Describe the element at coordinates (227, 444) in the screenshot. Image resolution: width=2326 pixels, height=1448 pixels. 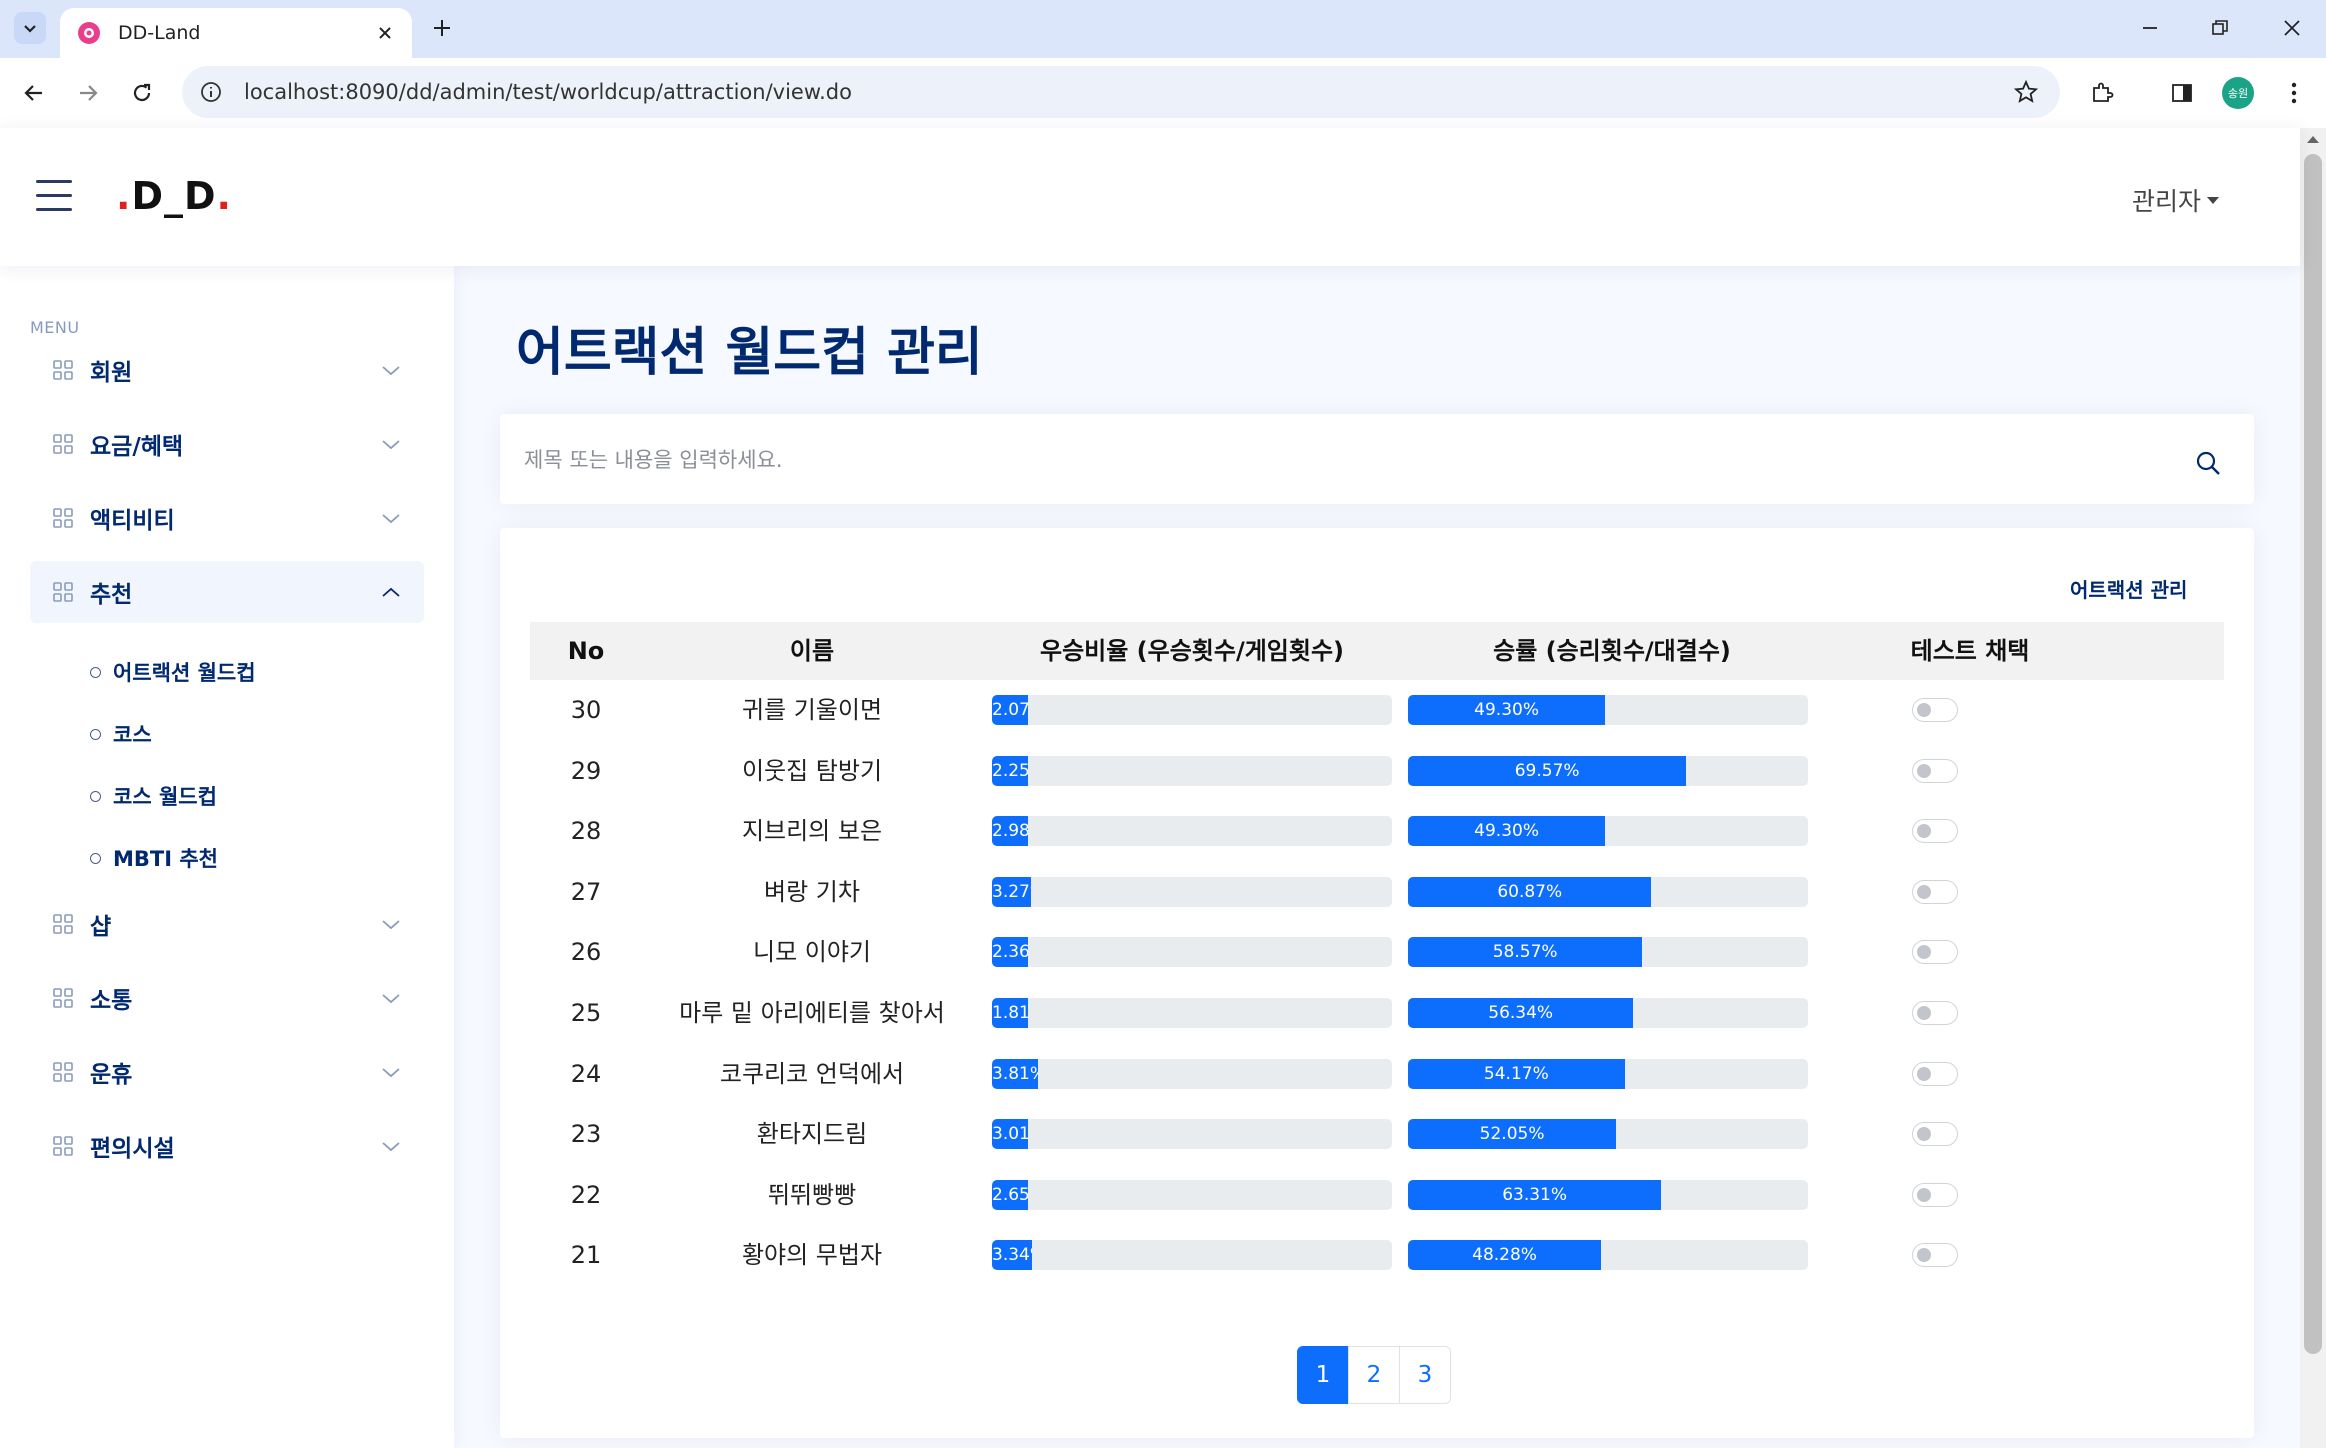
I see `sidebar-item: 요금/혜택` at that location.